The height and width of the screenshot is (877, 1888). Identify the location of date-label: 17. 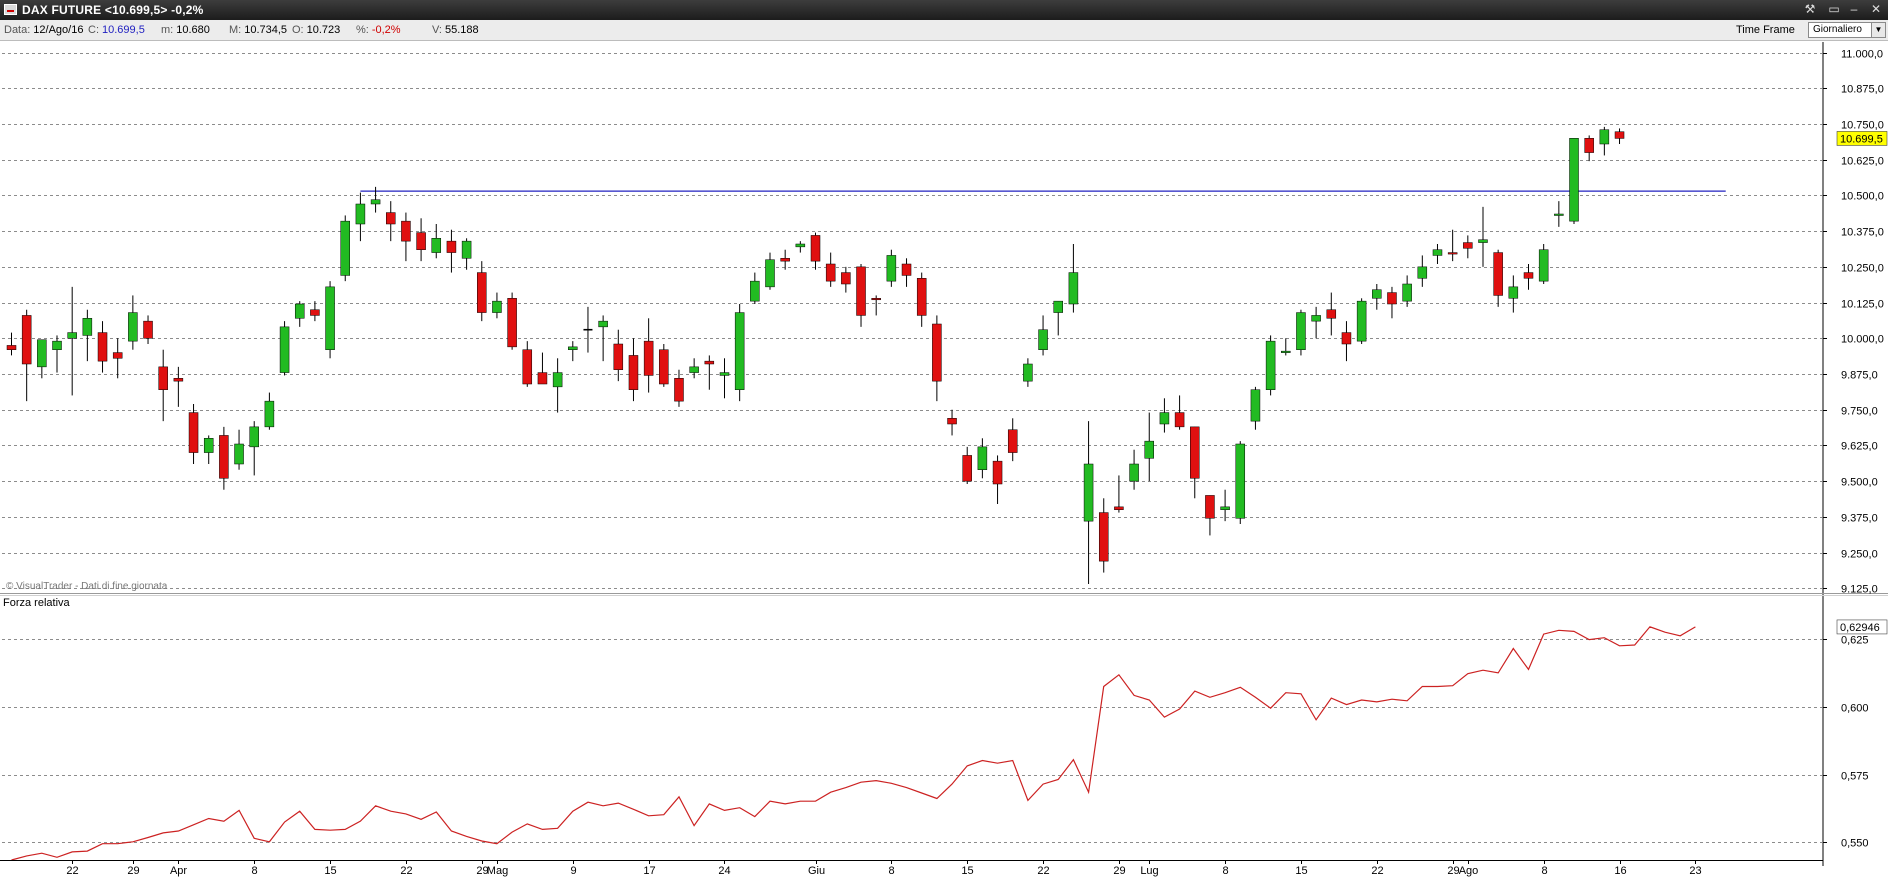
(649, 871).